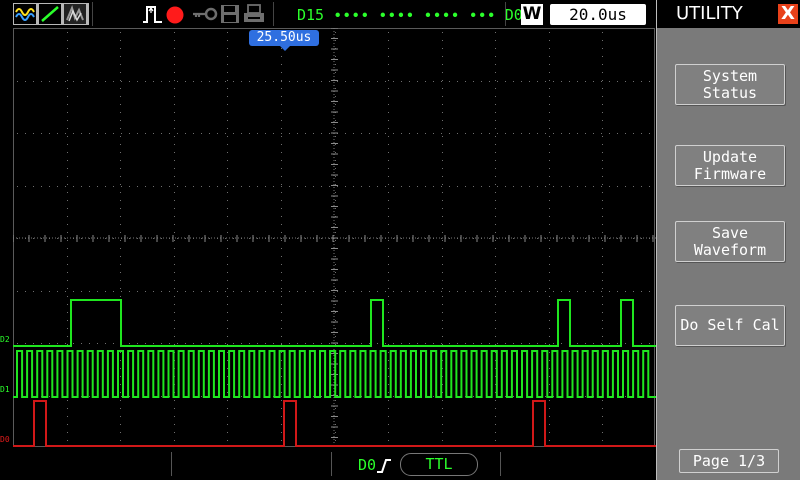  What do you see at coordinates (410, 15) in the screenshot?
I see `channel-range-indicator: D15 ∙∙∙∙ ∙∙∙∙ ∙∙∙∙ ∙∙∙ D0` at bounding box center [410, 15].